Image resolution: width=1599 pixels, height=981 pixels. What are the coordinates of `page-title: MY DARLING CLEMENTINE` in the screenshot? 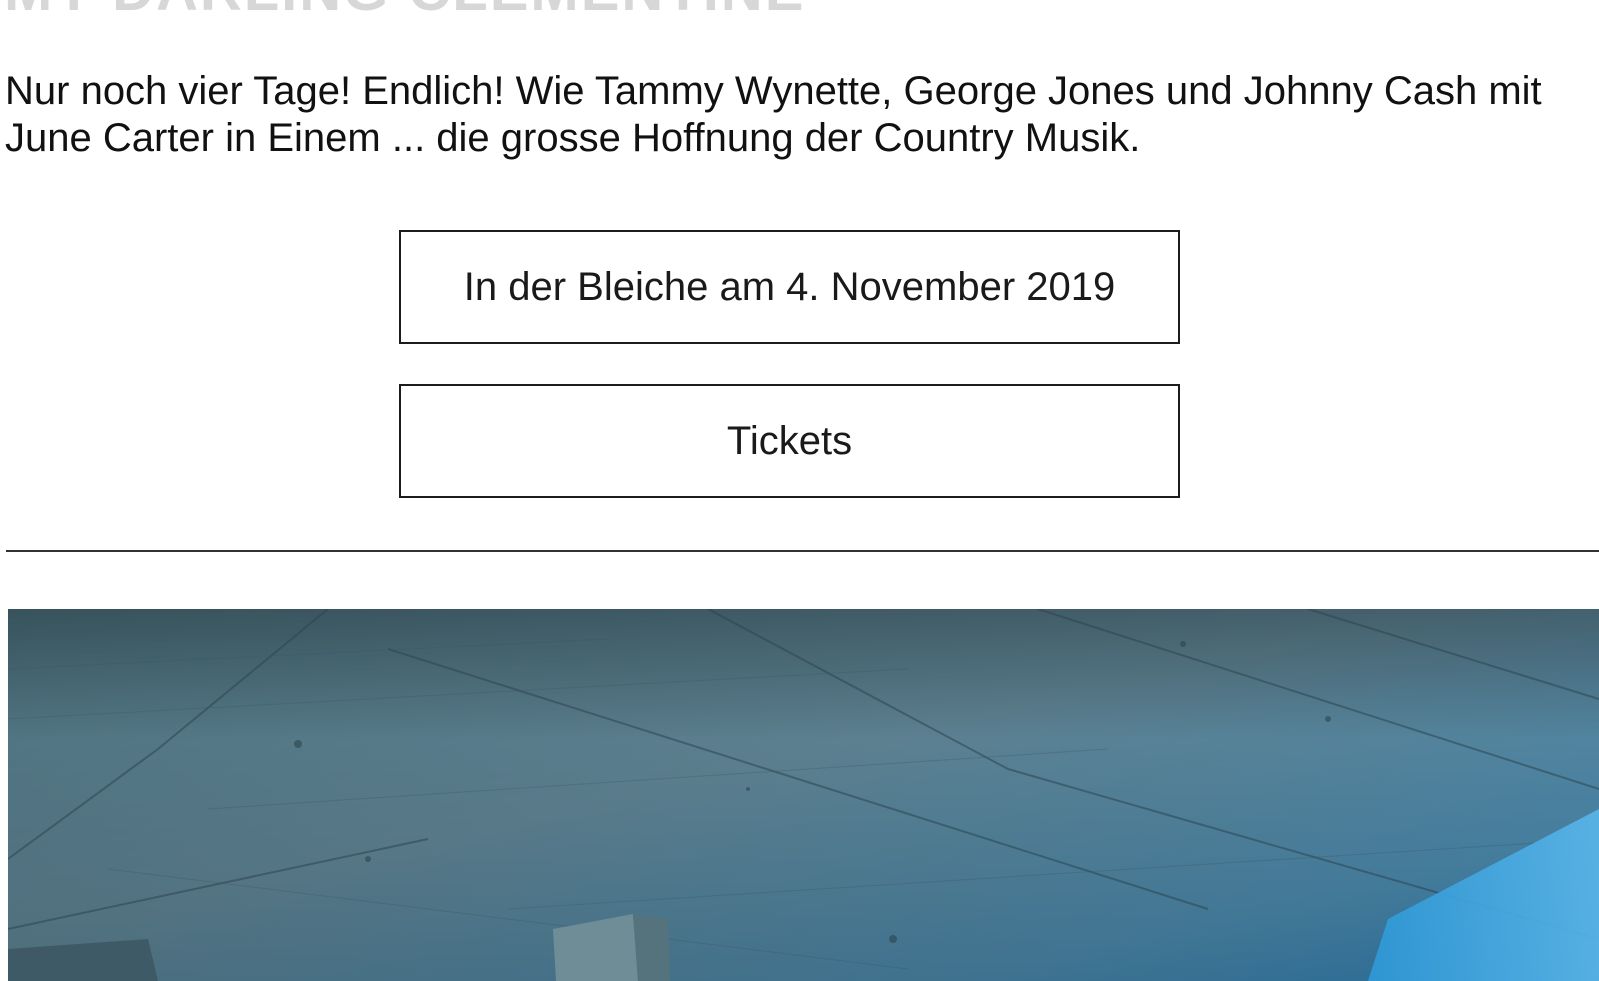 It's located at (404, 7).